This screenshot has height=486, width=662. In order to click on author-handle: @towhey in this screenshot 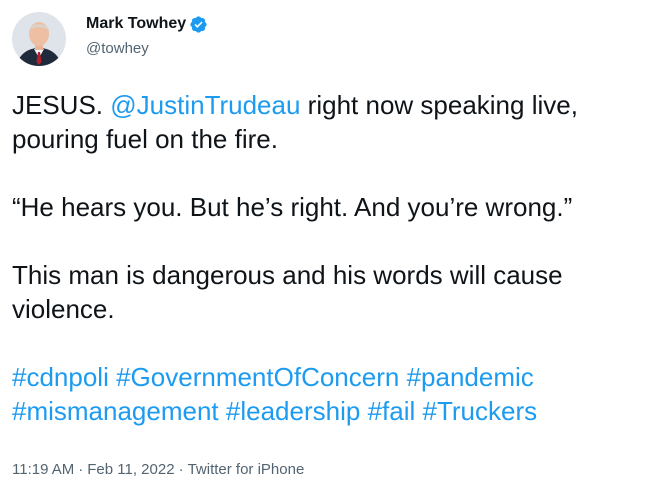, I will do `click(147, 49)`.